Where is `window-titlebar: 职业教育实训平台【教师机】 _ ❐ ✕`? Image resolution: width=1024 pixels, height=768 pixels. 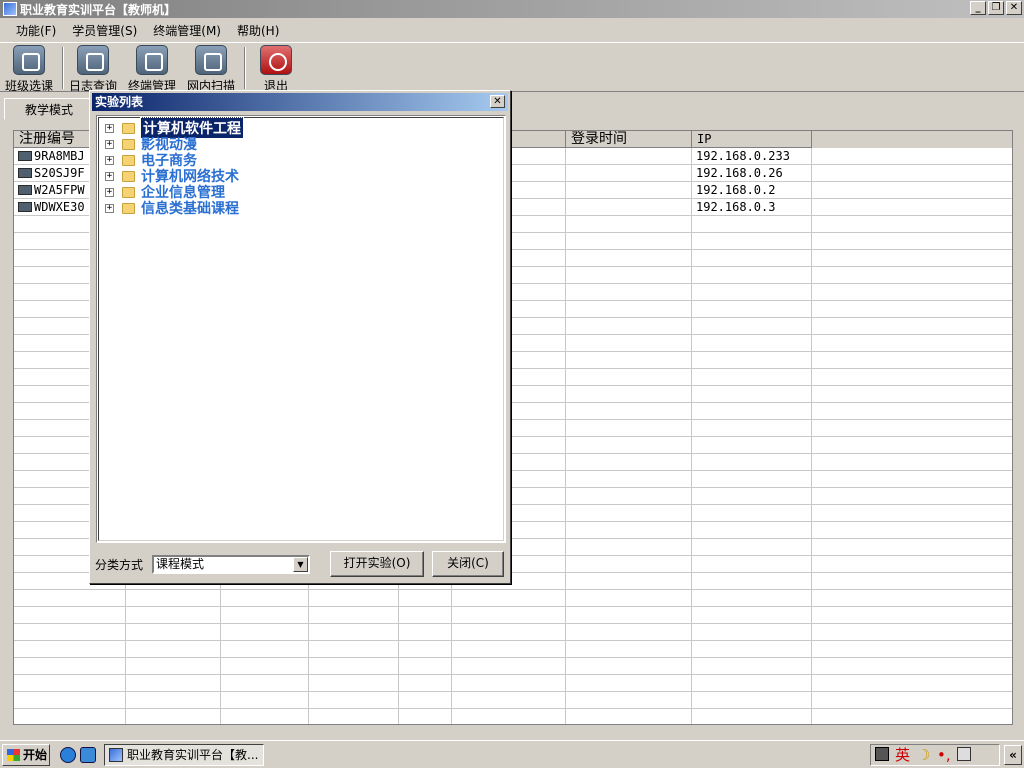 window-titlebar: 职业教育实训平台【教师机】 _ ❐ ✕ is located at coordinates (512, 9).